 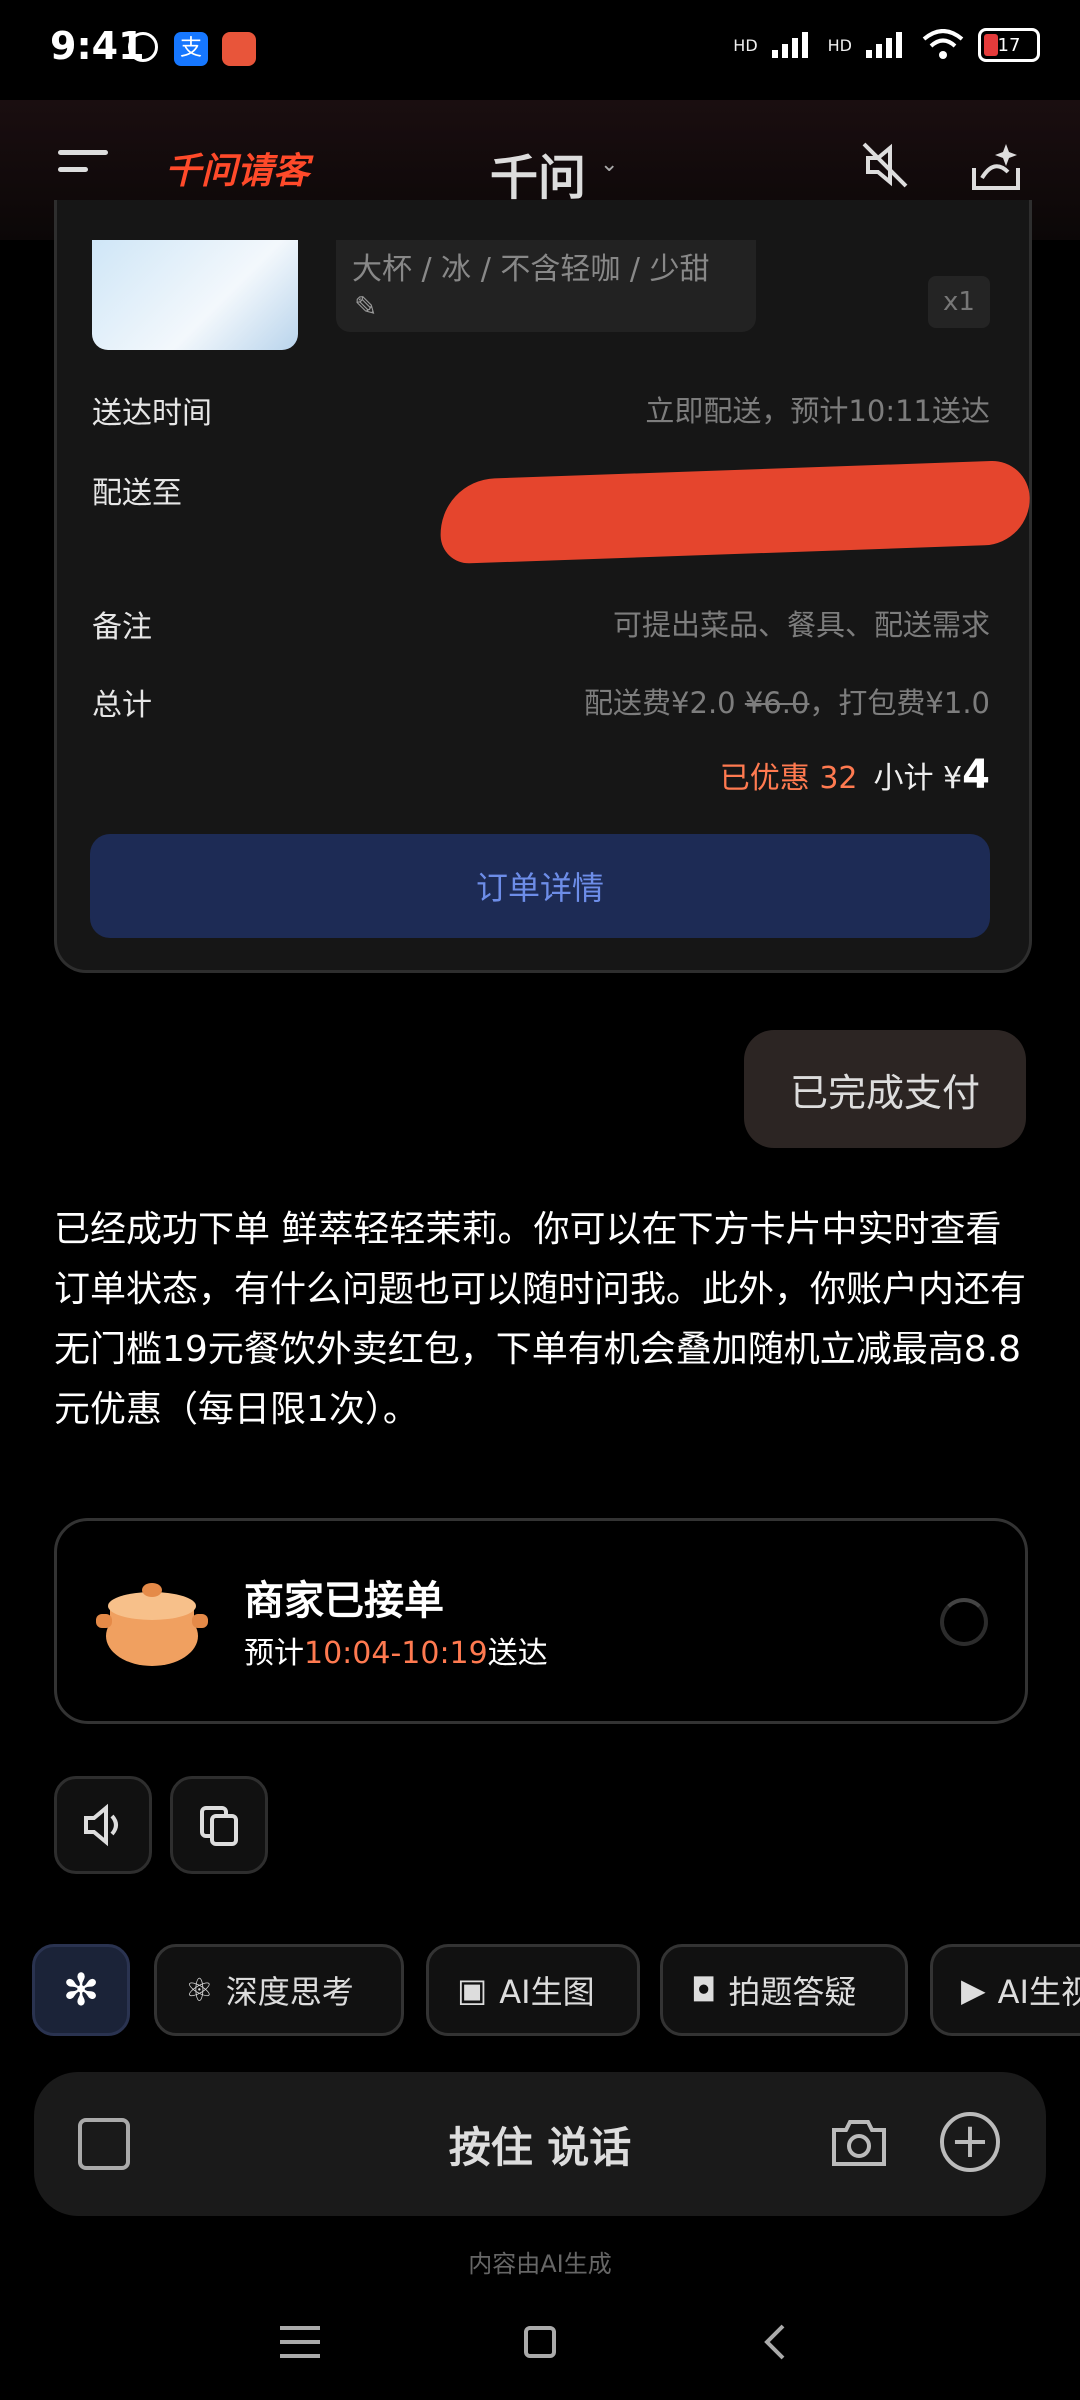 I want to click on nav-menu-icon, so click(x=300, y=2342).